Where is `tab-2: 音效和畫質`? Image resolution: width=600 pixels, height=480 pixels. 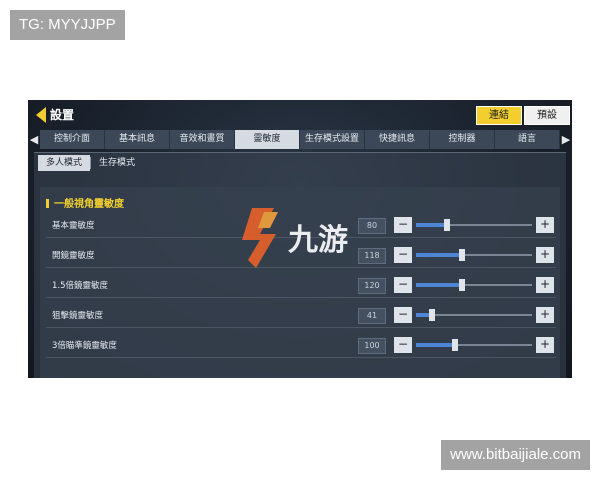
tab-2: 音效和畫質 is located at coordinates (202, 139).